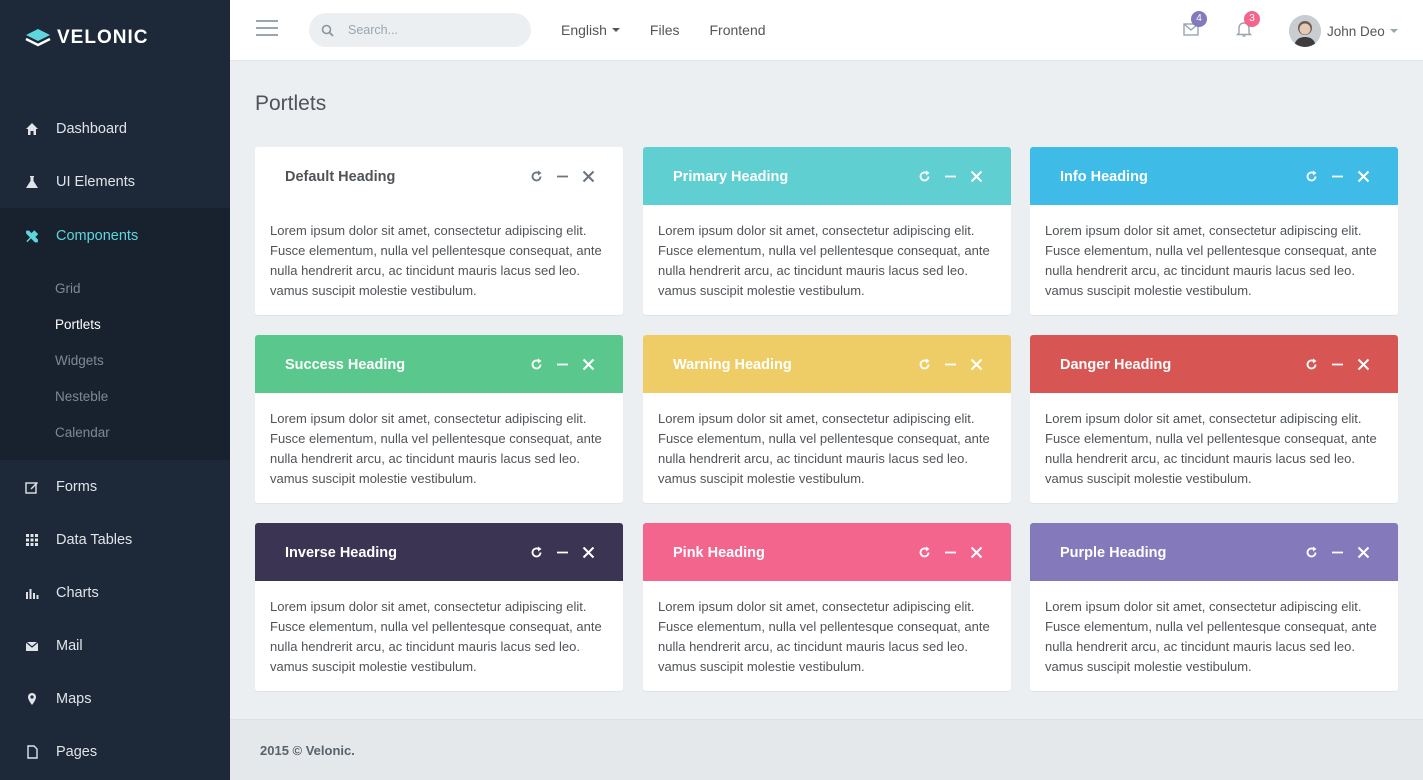 The height and width of the screenshot is (780, 1423). Describe the element at coordinates (433, 30) in the screenshot. I see `search-input` at that location.